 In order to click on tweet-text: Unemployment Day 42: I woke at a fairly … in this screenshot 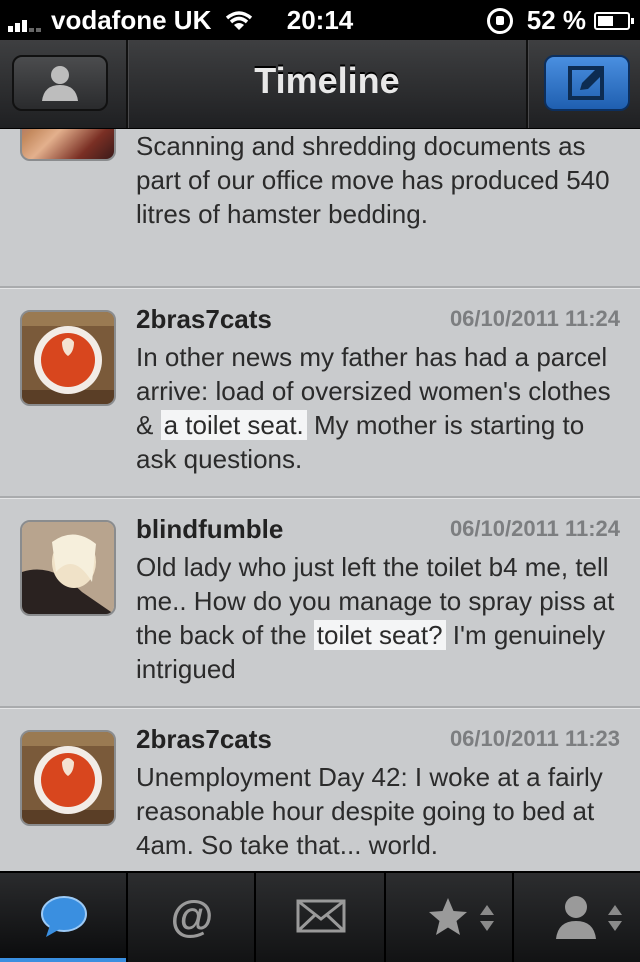, I will do `click(369, 811)`.